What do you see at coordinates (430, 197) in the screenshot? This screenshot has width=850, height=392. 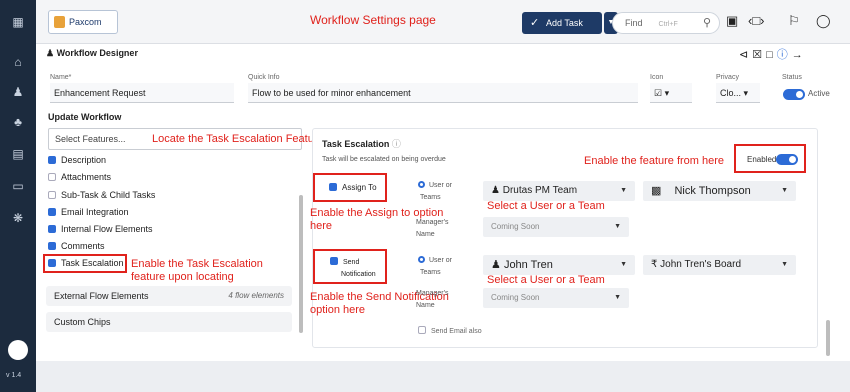 I see `radio-label-2: Teams` at bounding box center [430, 197].